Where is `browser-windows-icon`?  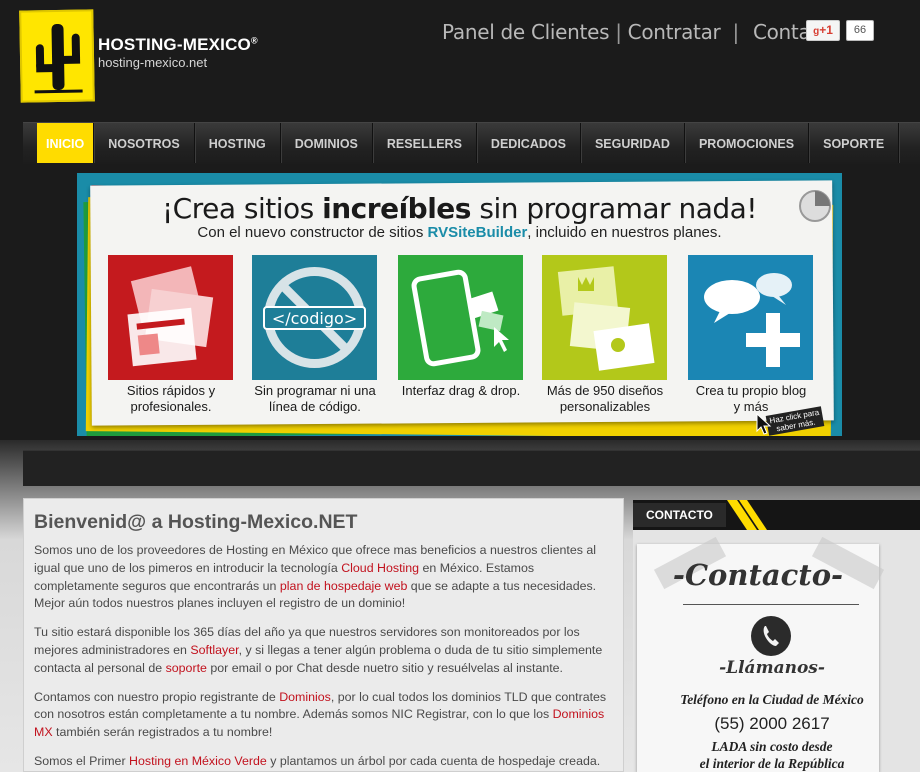 browser-windows-icon is located at coordinates (170, 317).